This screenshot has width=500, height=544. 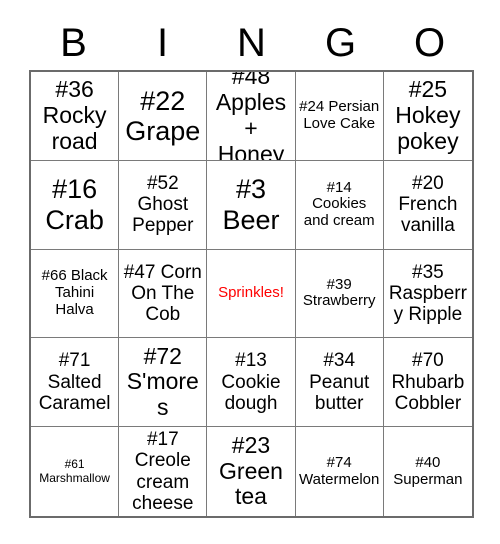 I want to click on bingo-cell-label: #40 Superman, so click(x=428, y=470).